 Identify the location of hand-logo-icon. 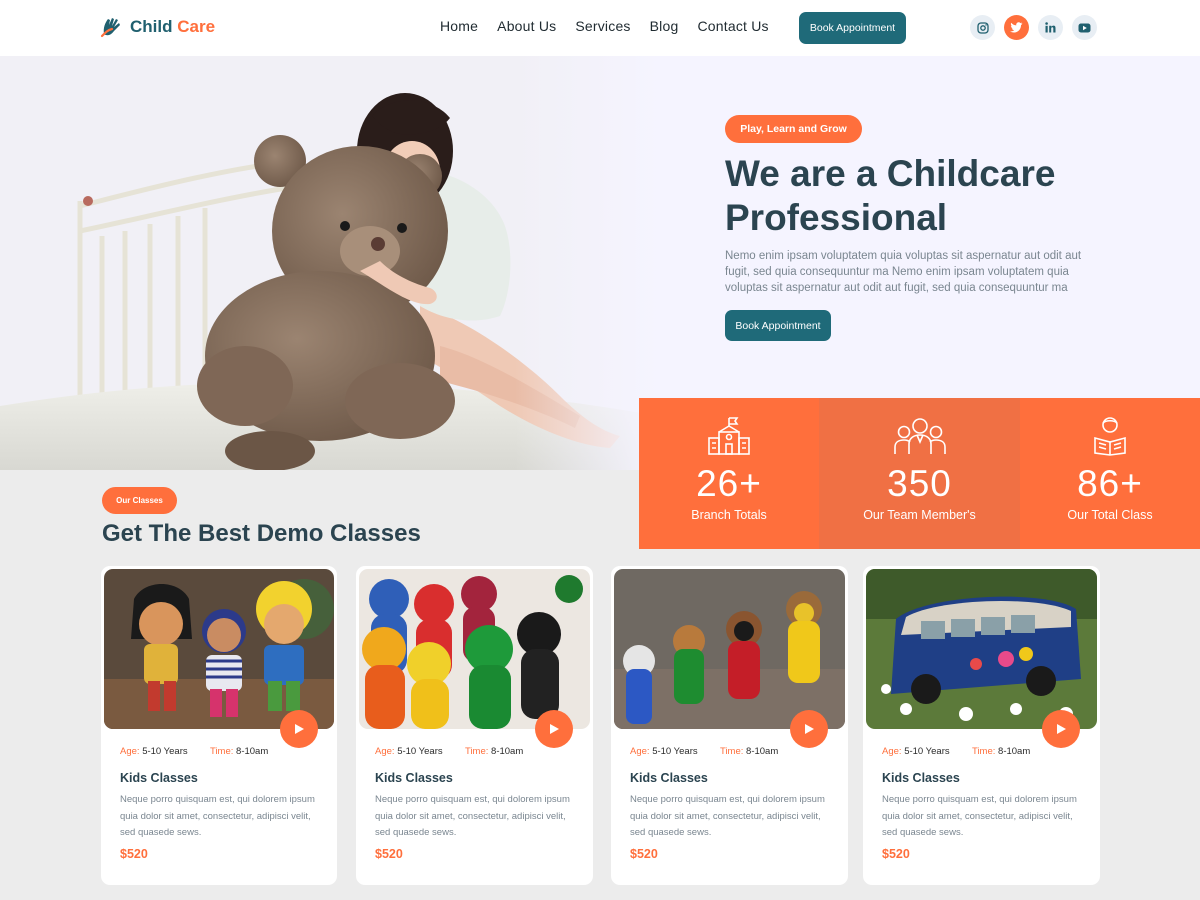
(110, 28).